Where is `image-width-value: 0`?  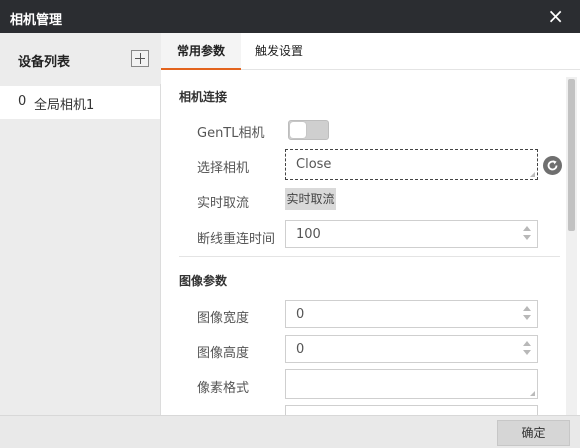
image-width-value: 0 is located at coordinates (300, 314).